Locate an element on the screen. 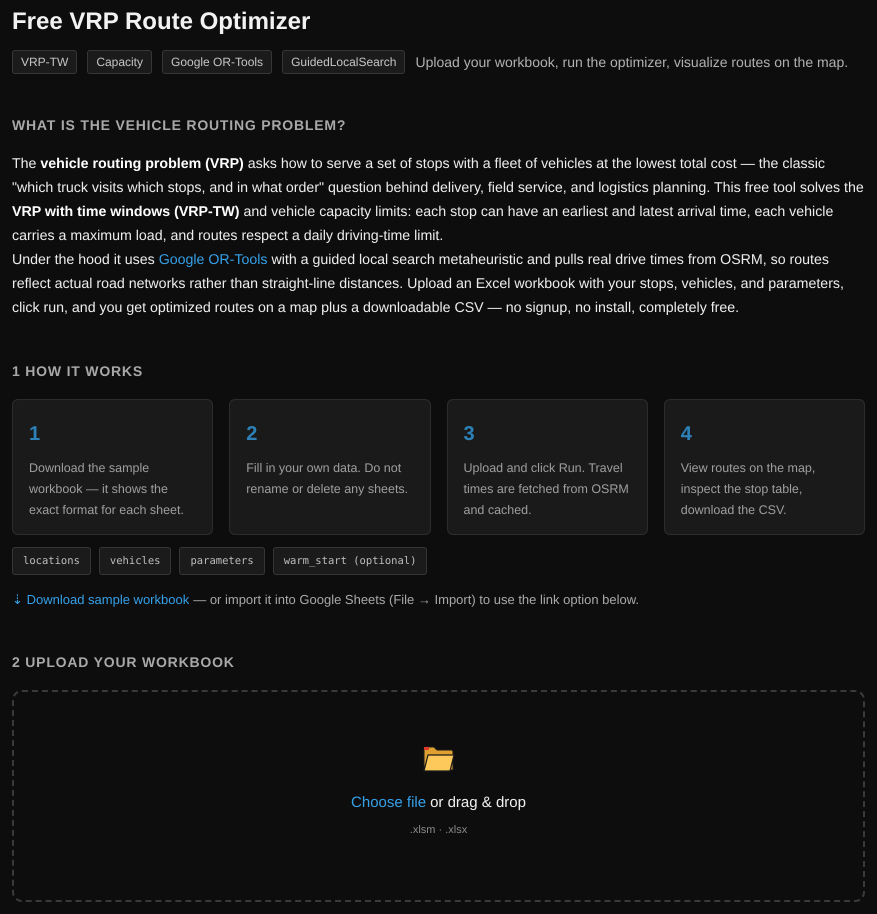 Image resolution: width=877 pixels, height=914 pixels. choose-file-link: Choose file is located at coordinates (388, 803).